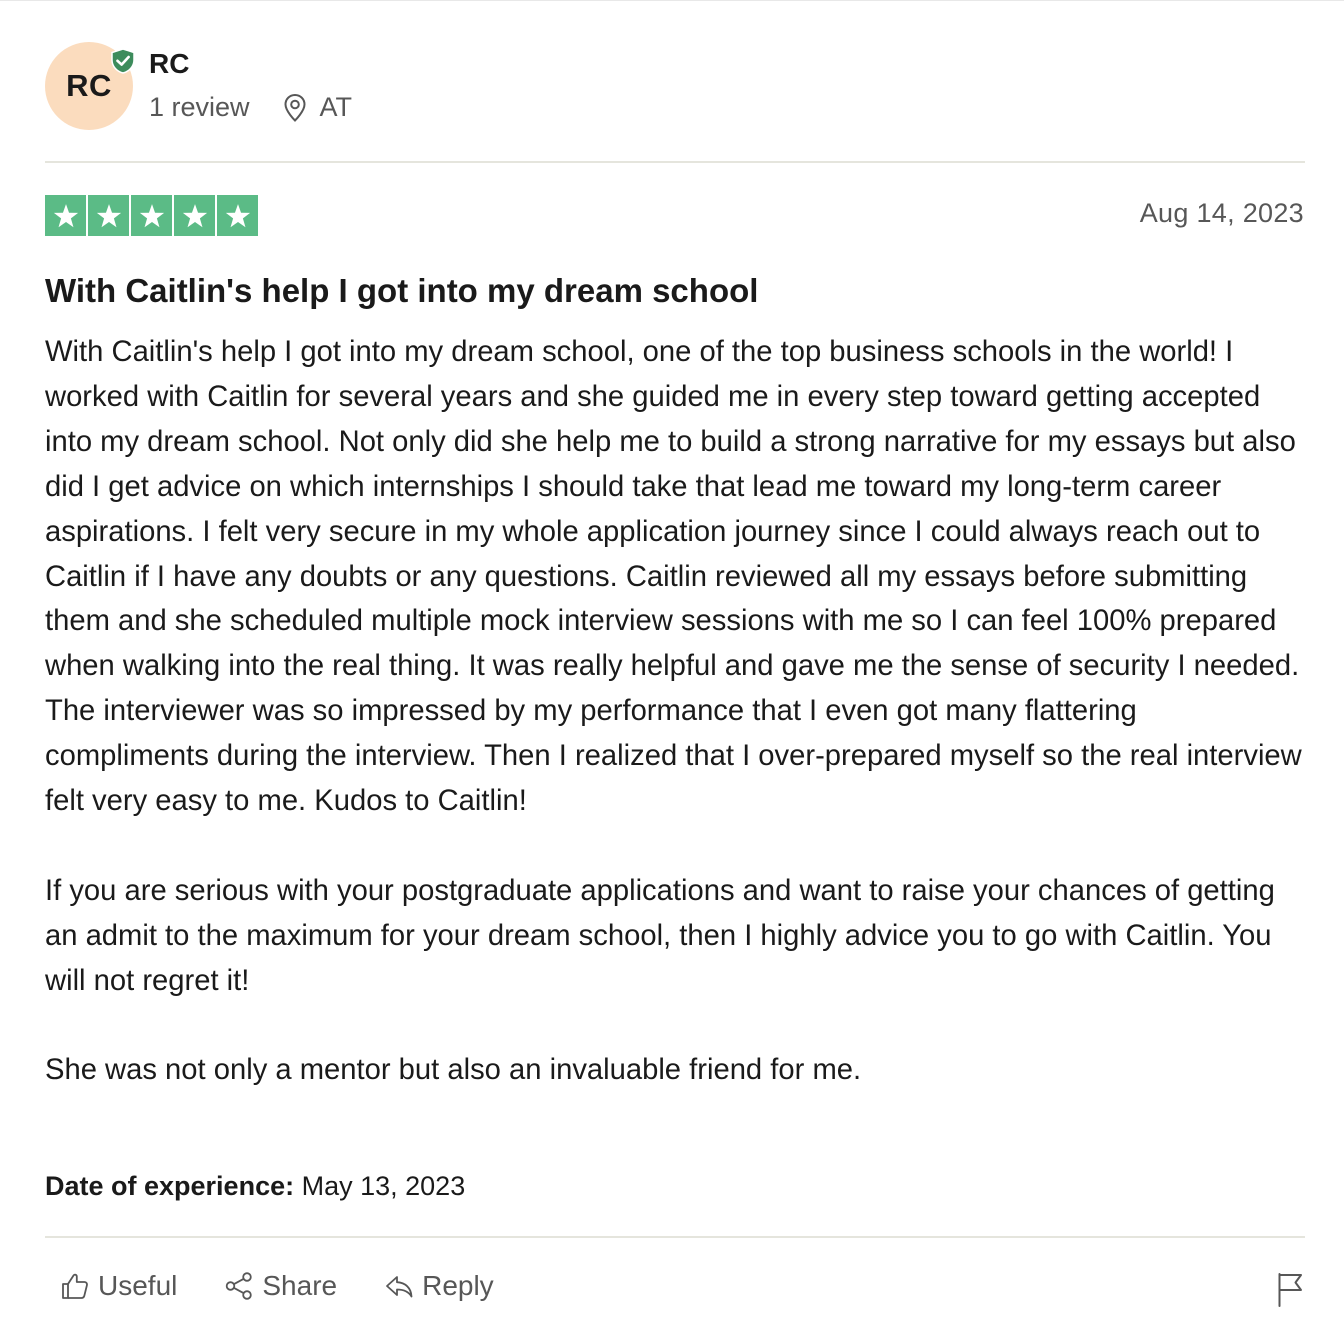 The width and height of the screenshot is (1344, 1330). I want to click on reviewer-header: RC RC 1 review AT, so click(198, 86).